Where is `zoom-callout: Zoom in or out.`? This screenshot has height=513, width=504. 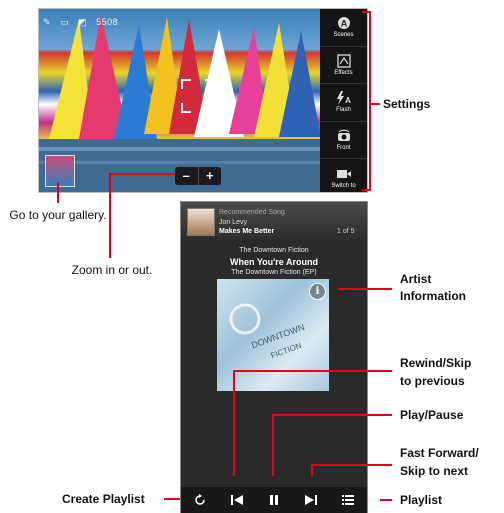
zoom-callout: Zoom in or out. is located at coordinates (112, 270).